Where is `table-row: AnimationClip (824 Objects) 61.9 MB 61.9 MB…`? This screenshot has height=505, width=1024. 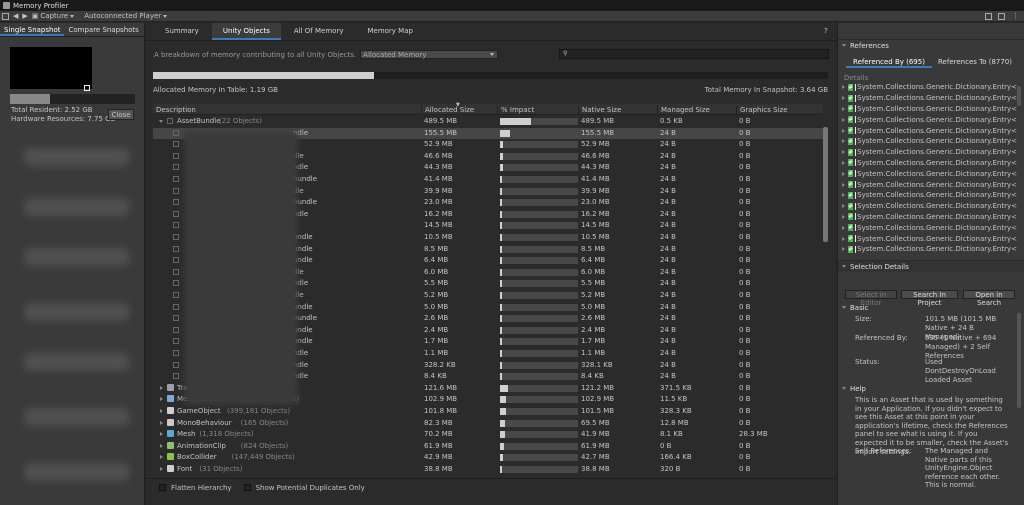
table-row: AnimationClip (824 Objects) 61.9 MB 61.9 MB… is located at coordinates (488, 447).